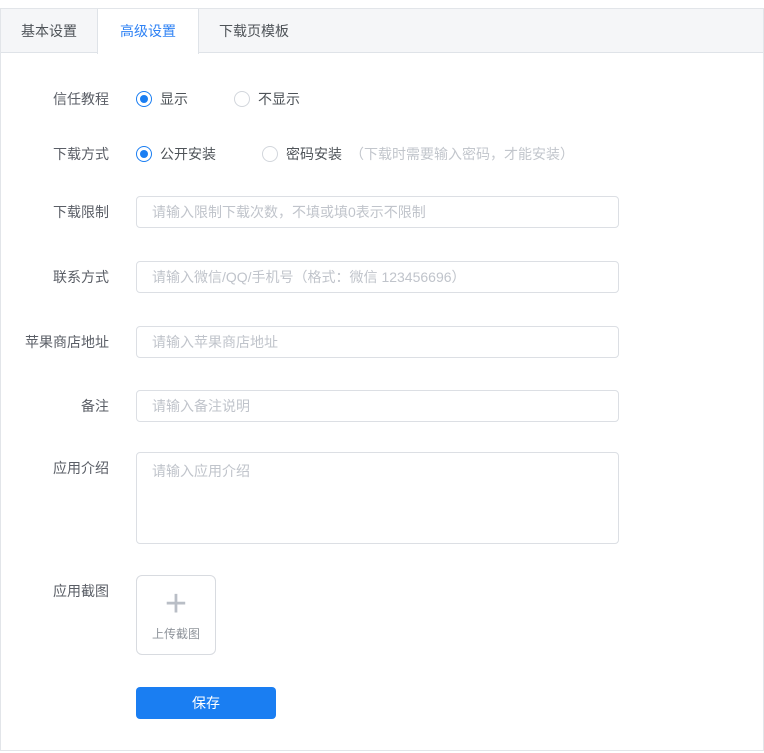 The image size is (764, 753). What do you see at coordinates (206, 703) in the screenshot?
I see `save-button: 保存` at bounding box center [206, 703].